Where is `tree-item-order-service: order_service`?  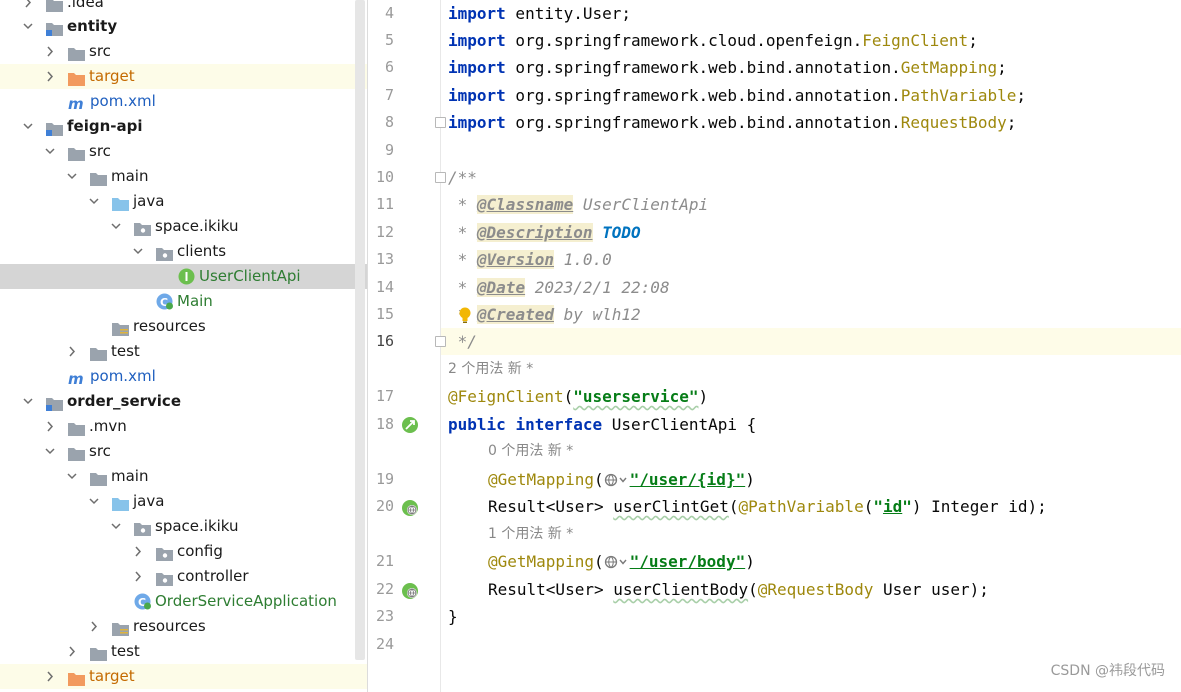 tree-item-order-service: order_service is located at coordinates (183, 401).